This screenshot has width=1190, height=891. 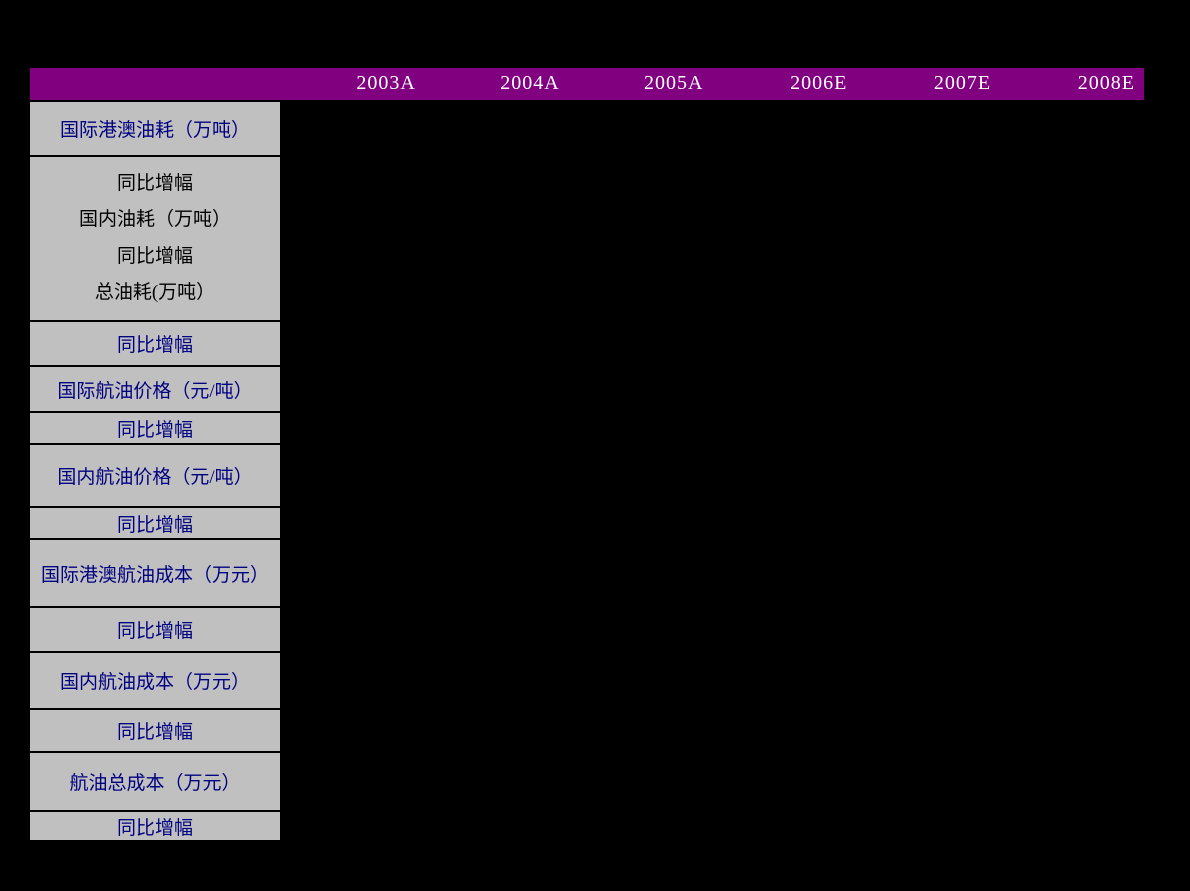 What do you see at coordinates (154, 183) in the screenshot?
I see `row-yoy-growth-intl: 同比增幅` at bounding box center [154, 183].